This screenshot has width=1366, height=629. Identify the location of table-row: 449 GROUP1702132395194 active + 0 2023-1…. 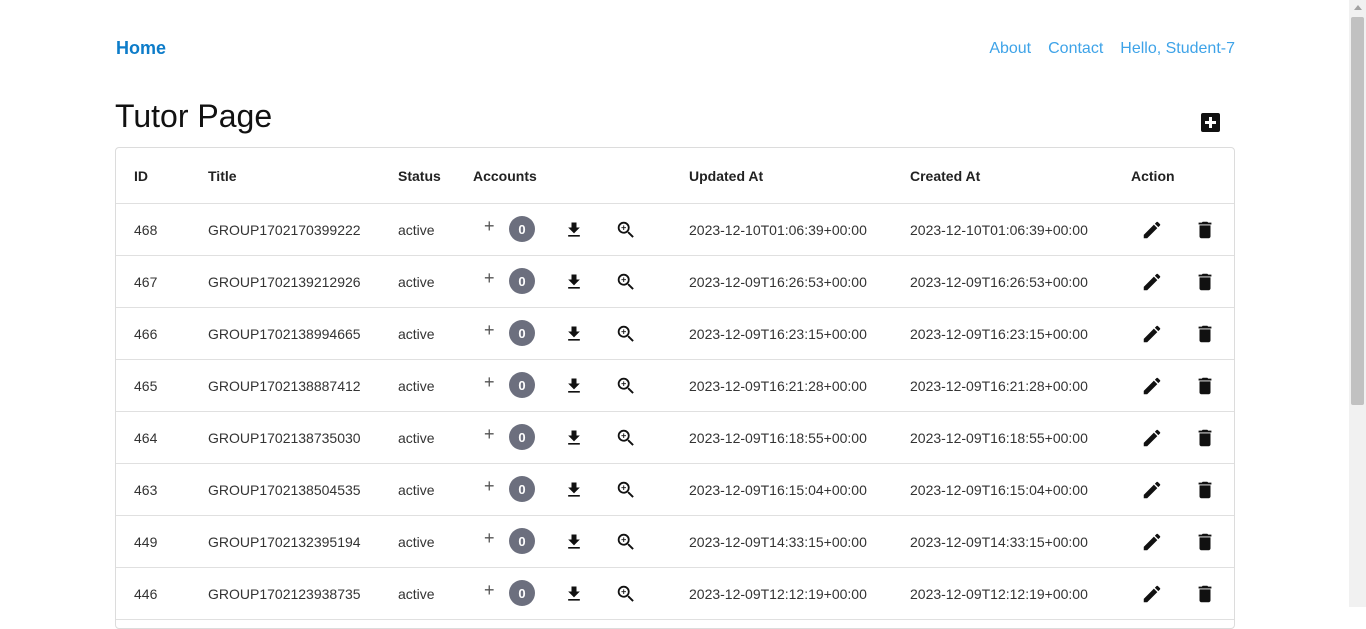
(675, 541).